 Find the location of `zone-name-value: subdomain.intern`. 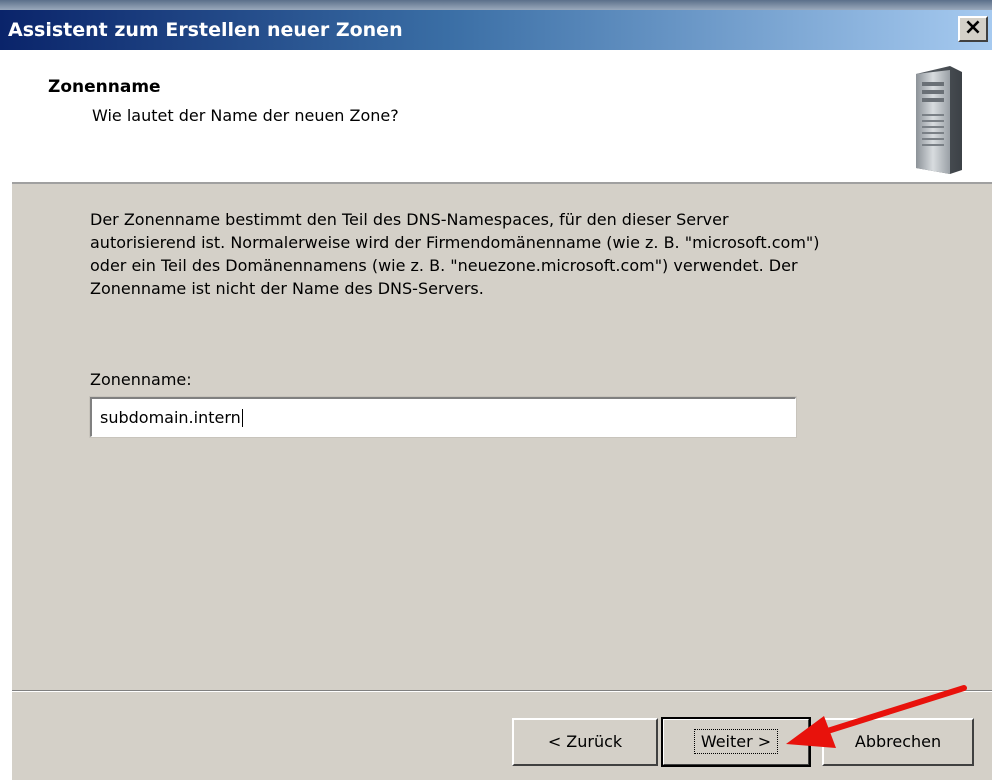

zone-name-value: subdomain.intern is located at coordinates (170, 417).